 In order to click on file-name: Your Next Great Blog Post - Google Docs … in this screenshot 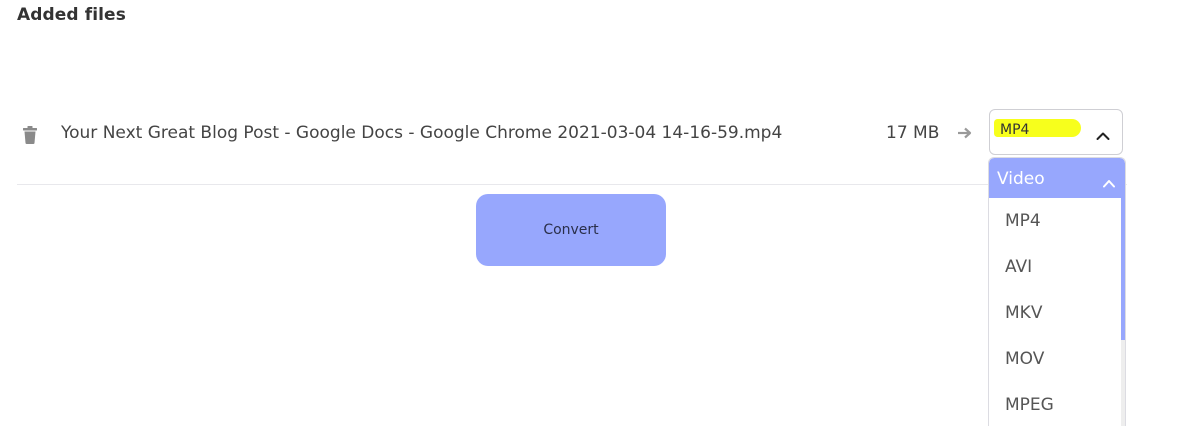, I will do `click(422, 133)`.